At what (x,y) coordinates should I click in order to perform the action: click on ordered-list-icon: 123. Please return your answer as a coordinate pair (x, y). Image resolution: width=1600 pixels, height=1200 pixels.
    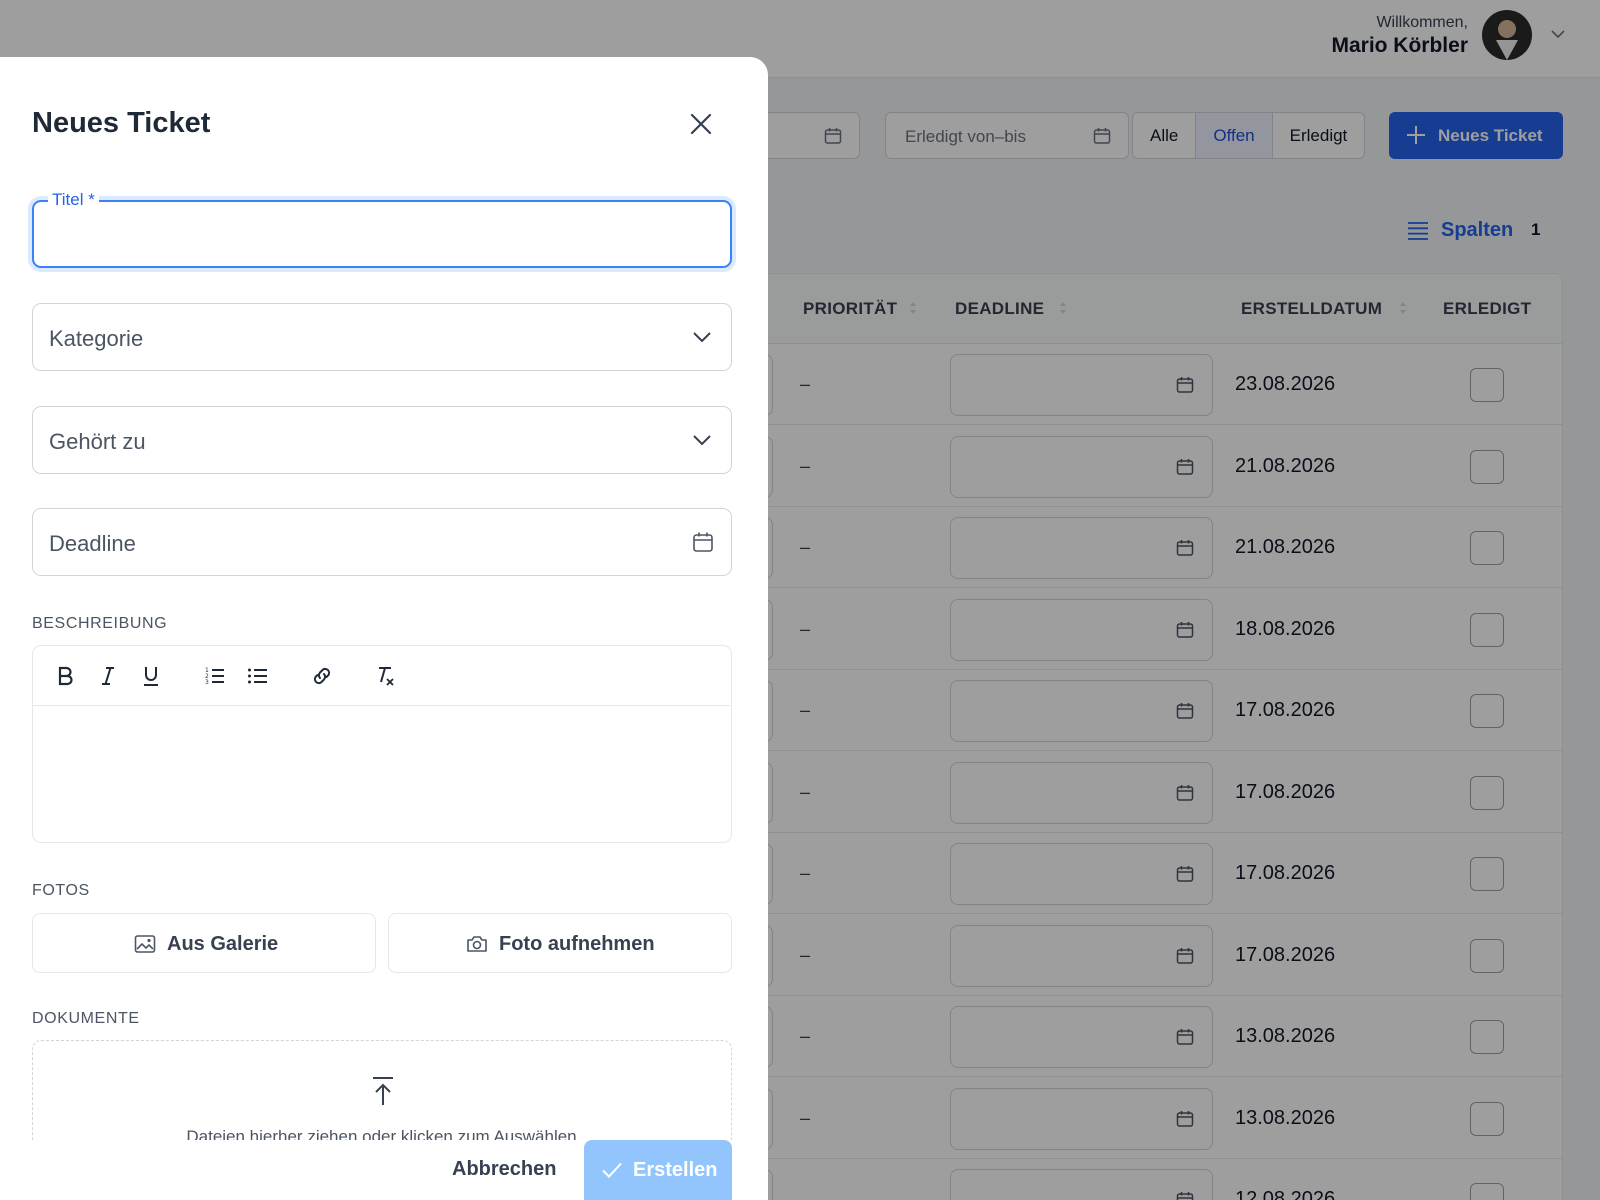
    Looking at the image, I should click on (215, 676).